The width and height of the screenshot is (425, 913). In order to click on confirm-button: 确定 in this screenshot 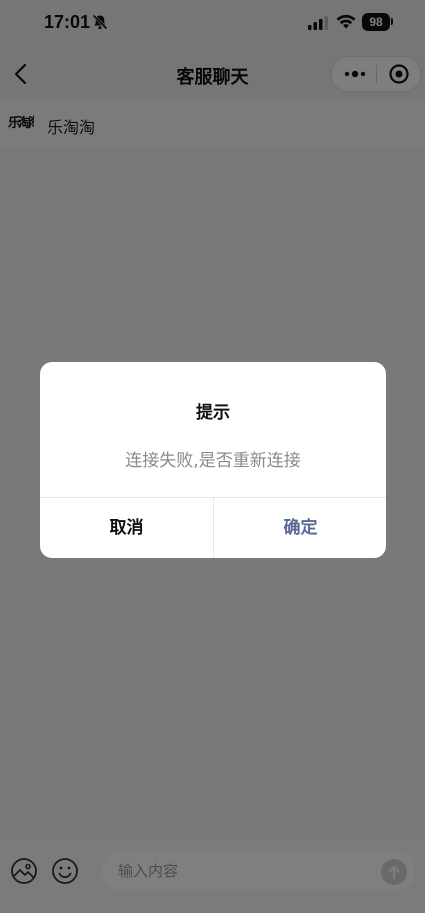, I will do `click(300, 528)`.